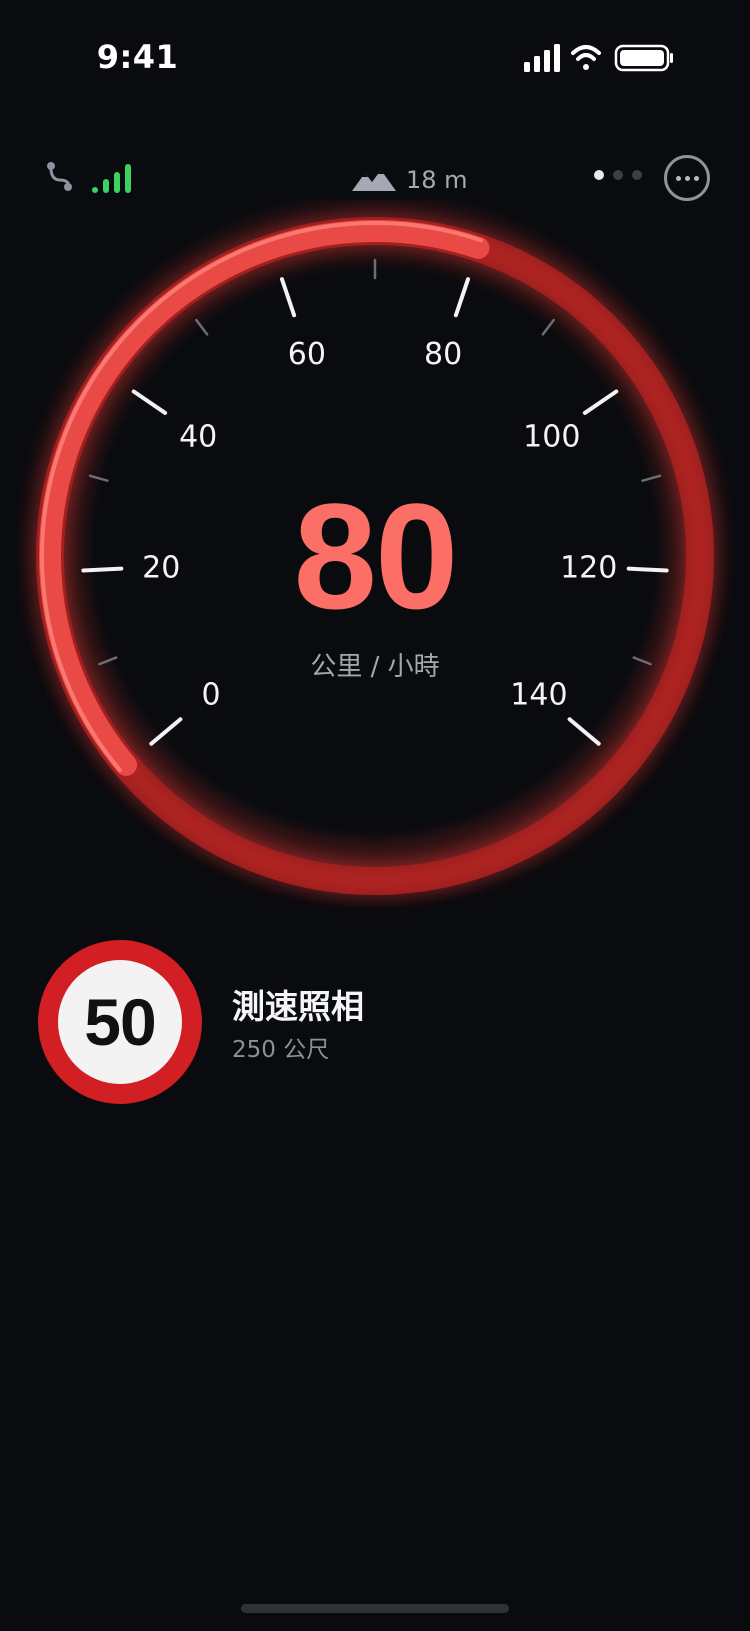  Describe the element at coordinates (60, 177) in the screenshot. I see `route-icon` at that location.